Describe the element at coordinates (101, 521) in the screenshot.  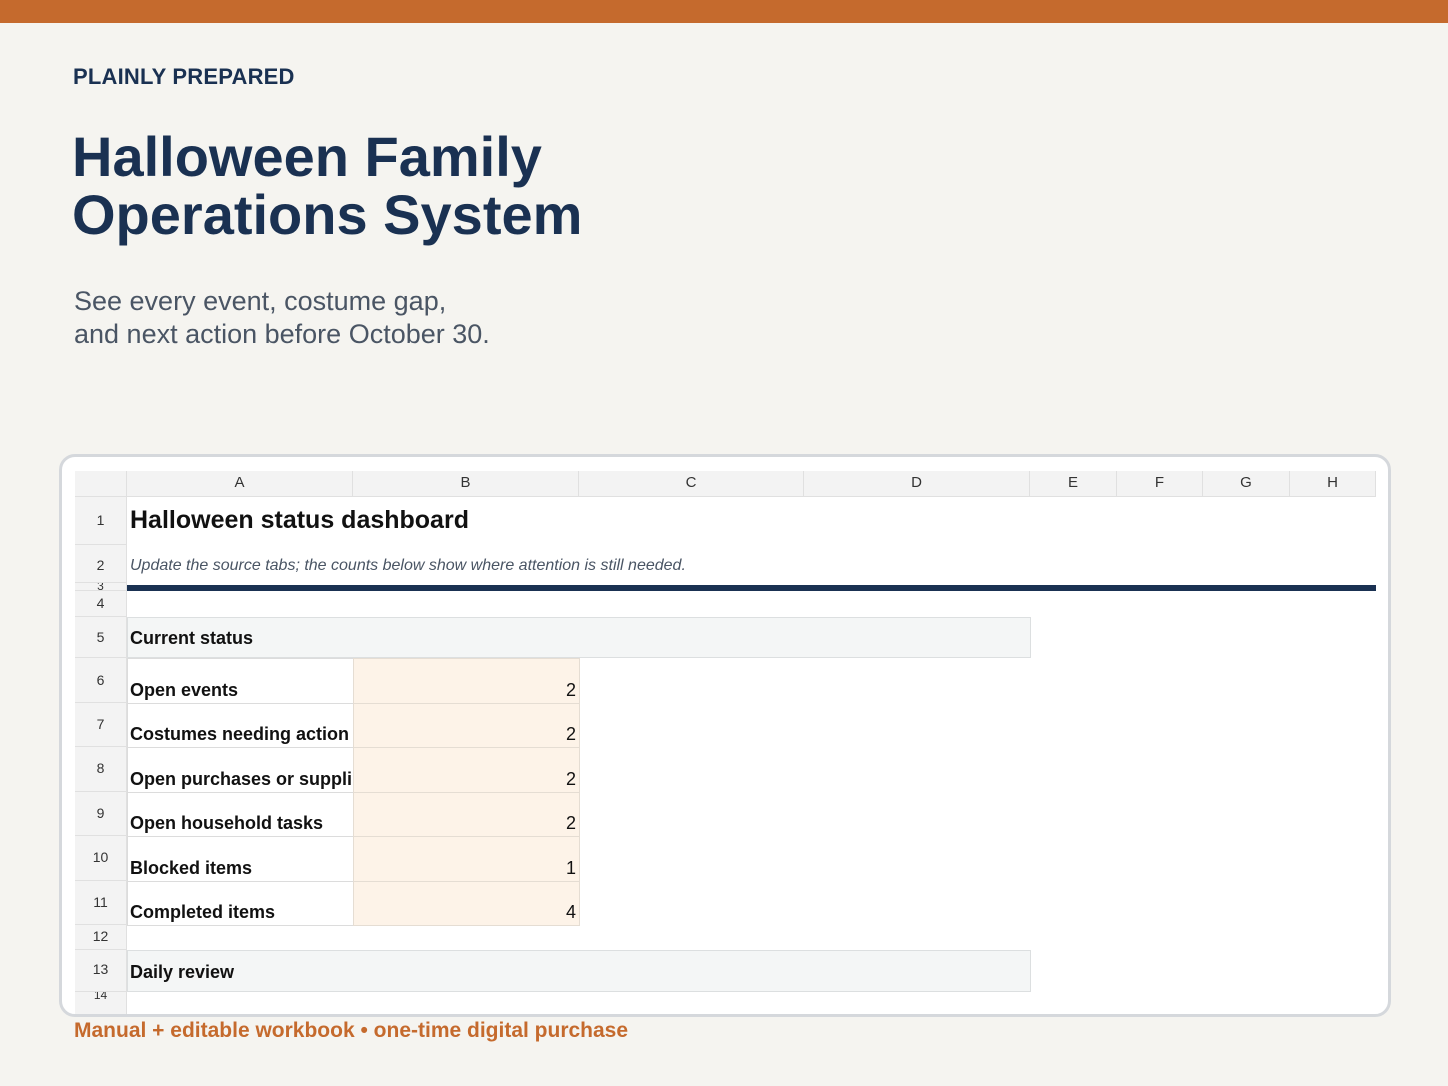
I see `row-header-1: 1` at that location.